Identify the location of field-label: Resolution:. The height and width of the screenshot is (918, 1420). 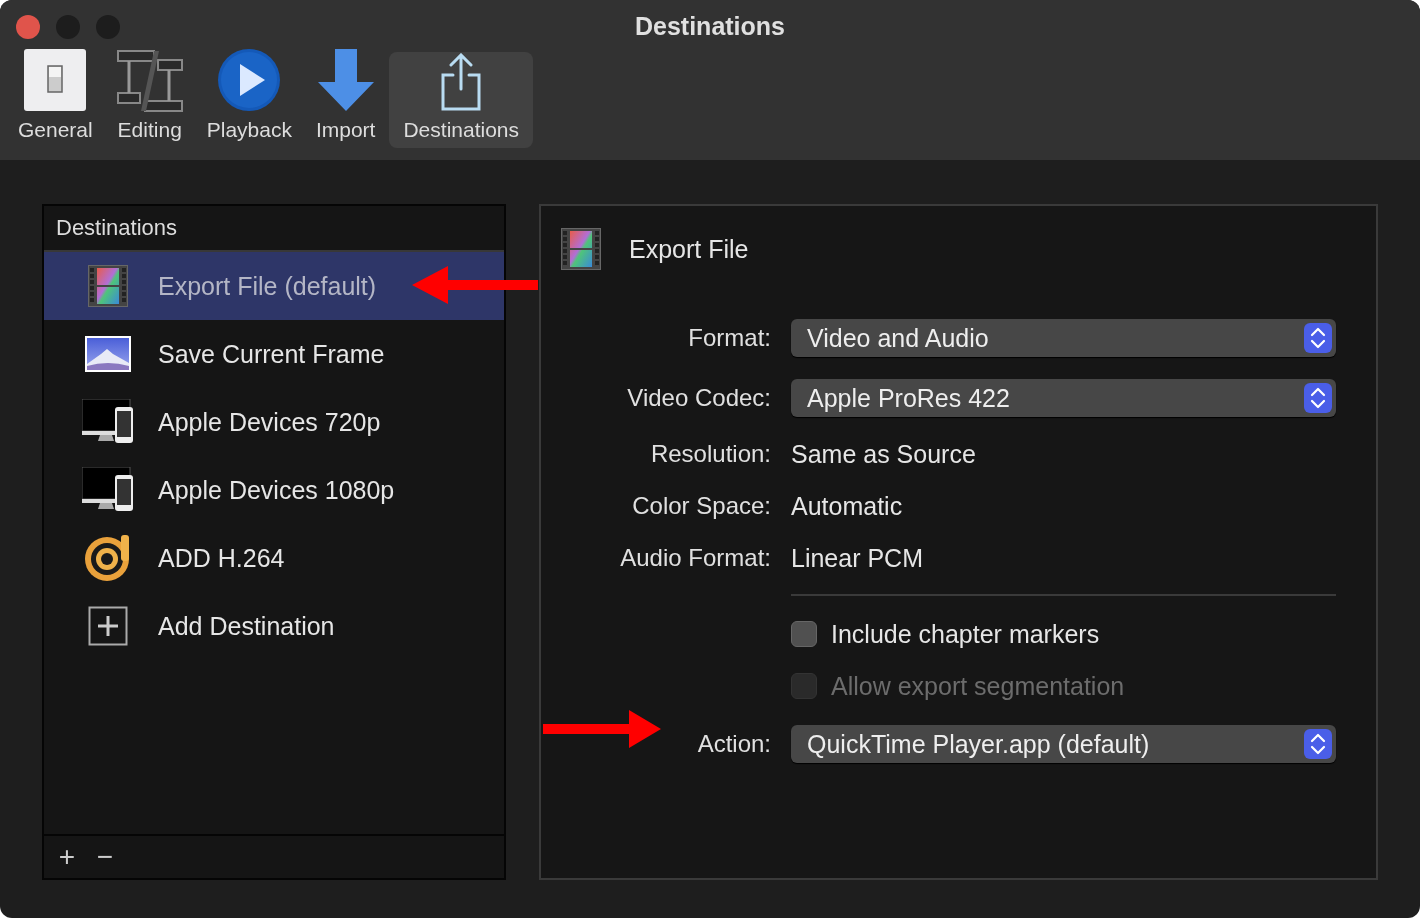
(710, 454).